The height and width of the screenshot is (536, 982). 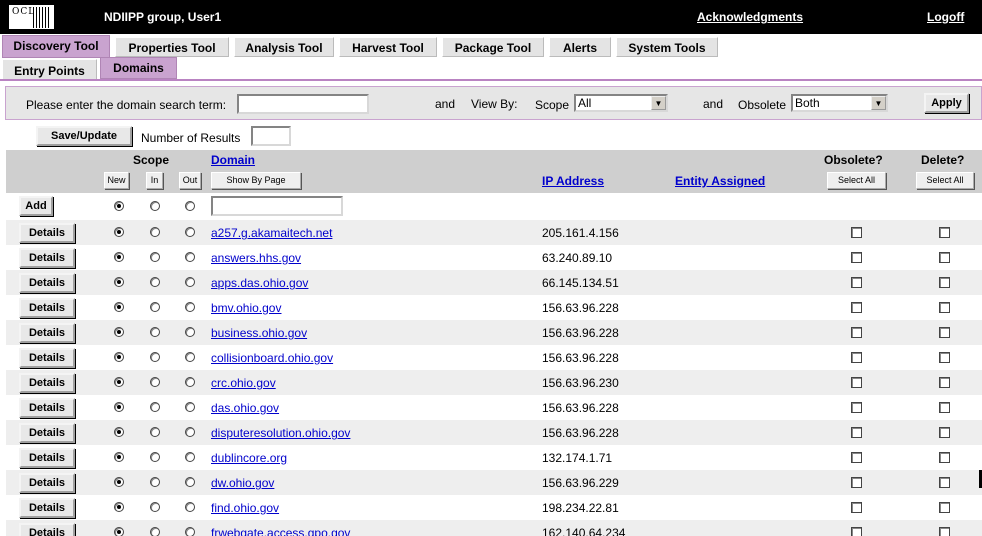 What do you see at coordinates (36, 206) in the screenshot?
I see `add-button: Add` at bounding box center [36, 206].